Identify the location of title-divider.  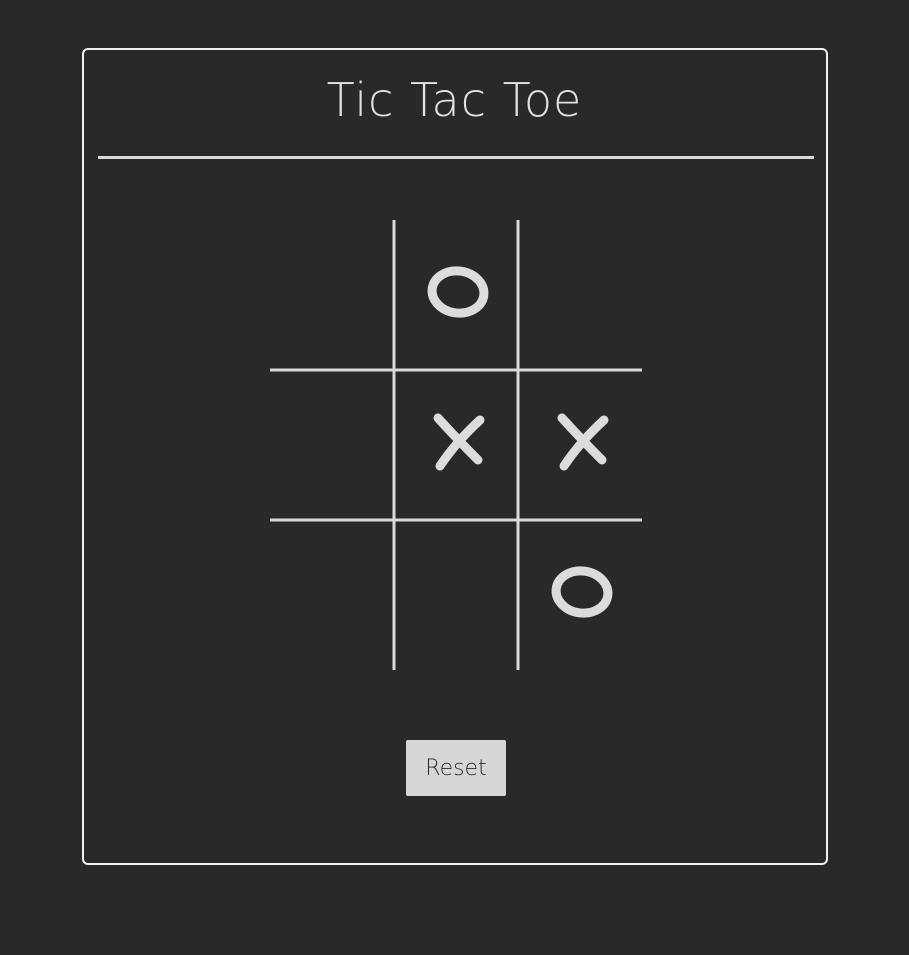
(456, 157).